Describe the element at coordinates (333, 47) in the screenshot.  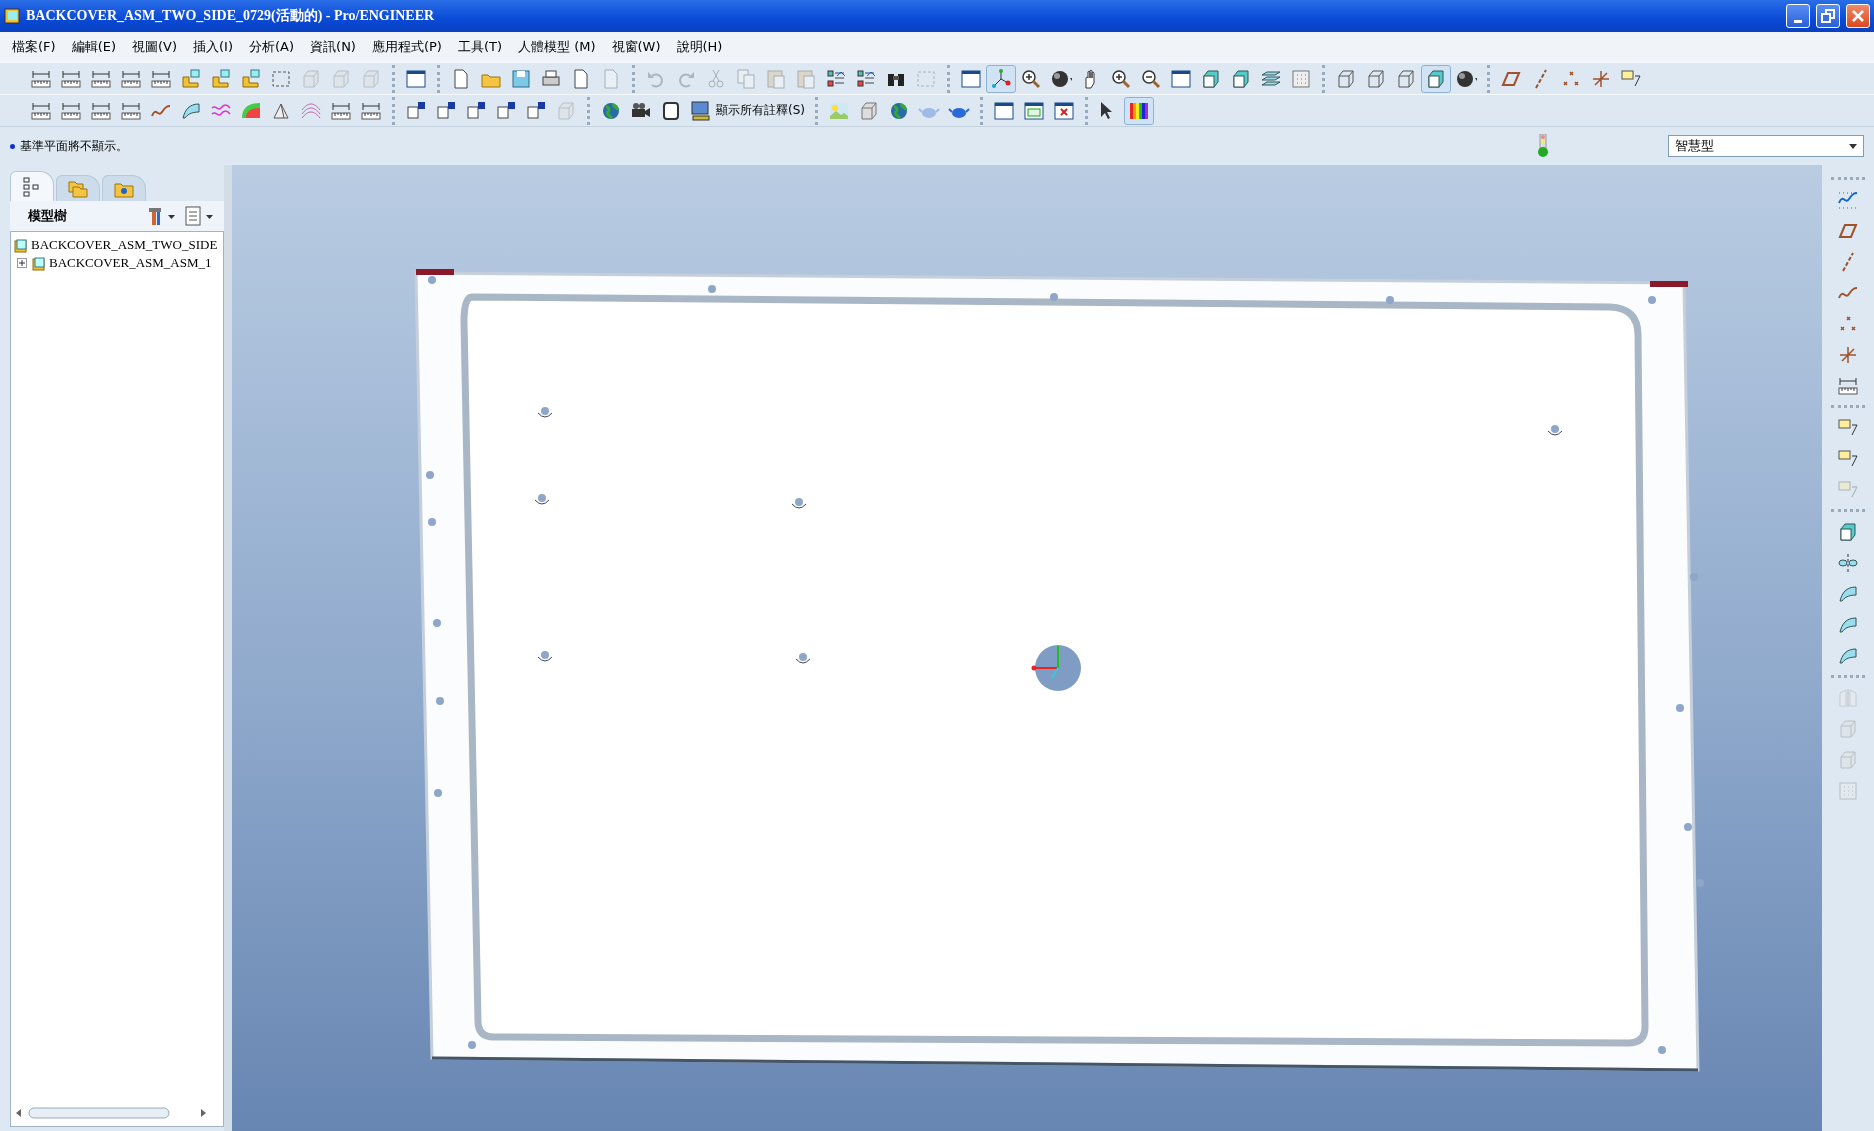
I see `menu-item: 資訊(N)` at that location.